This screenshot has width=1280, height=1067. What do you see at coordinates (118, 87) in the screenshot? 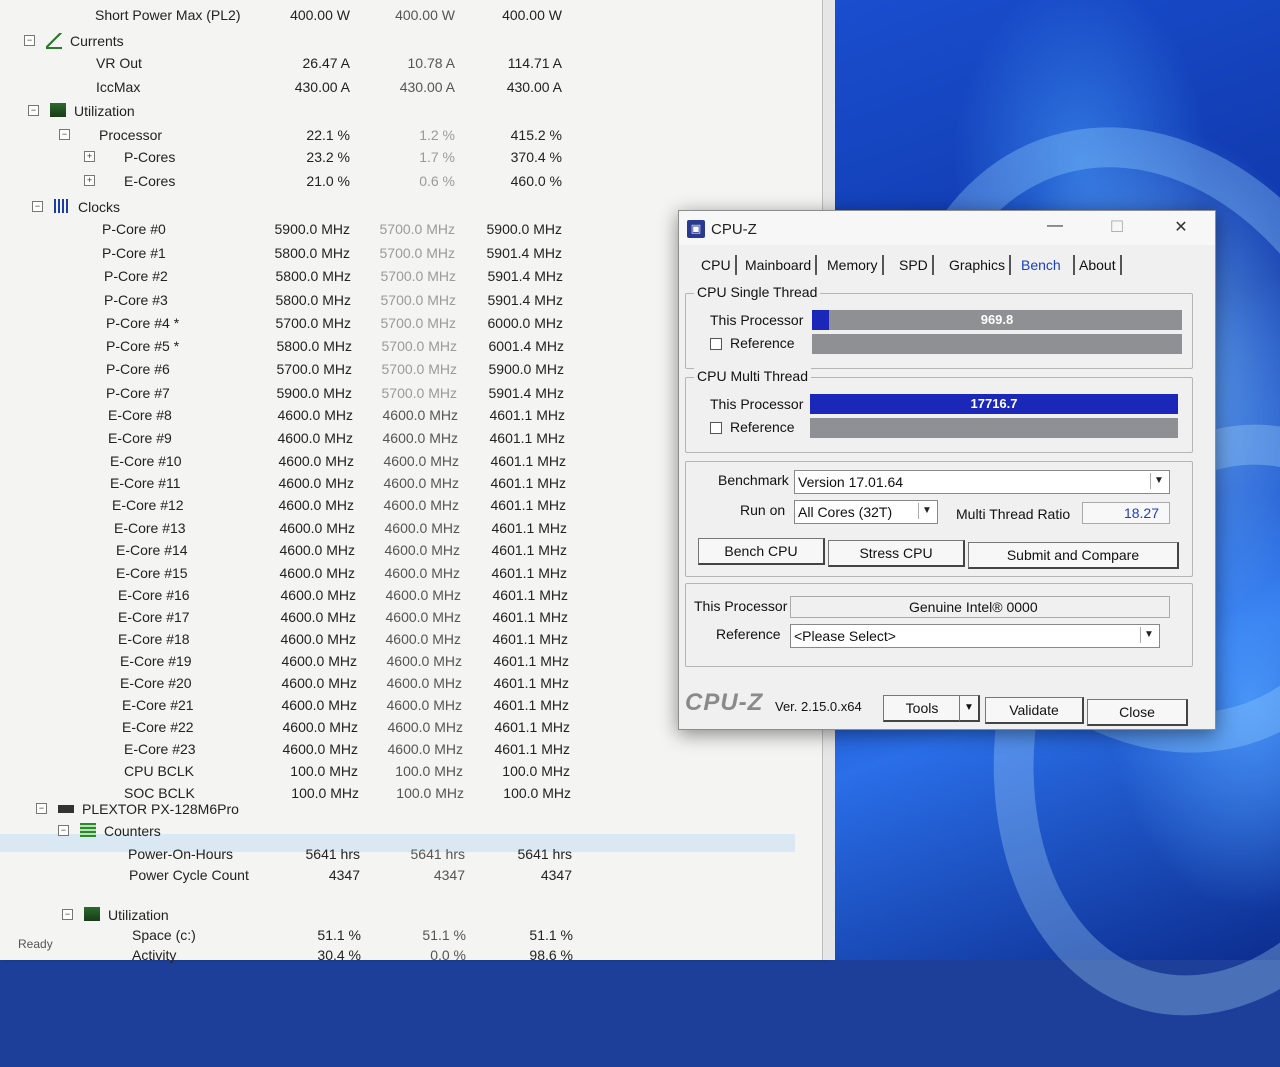
I see `sensor-name: IccMax` at bounding box center [118, 87].